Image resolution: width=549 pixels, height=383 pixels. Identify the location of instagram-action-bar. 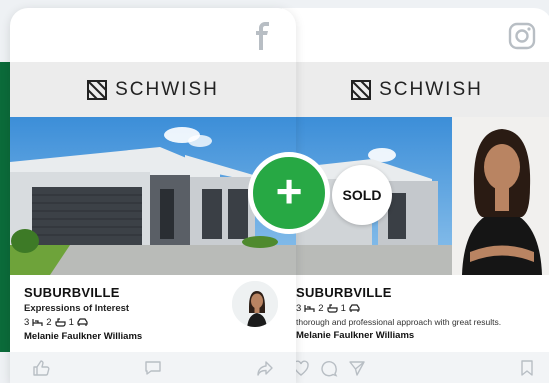
(415, 367).